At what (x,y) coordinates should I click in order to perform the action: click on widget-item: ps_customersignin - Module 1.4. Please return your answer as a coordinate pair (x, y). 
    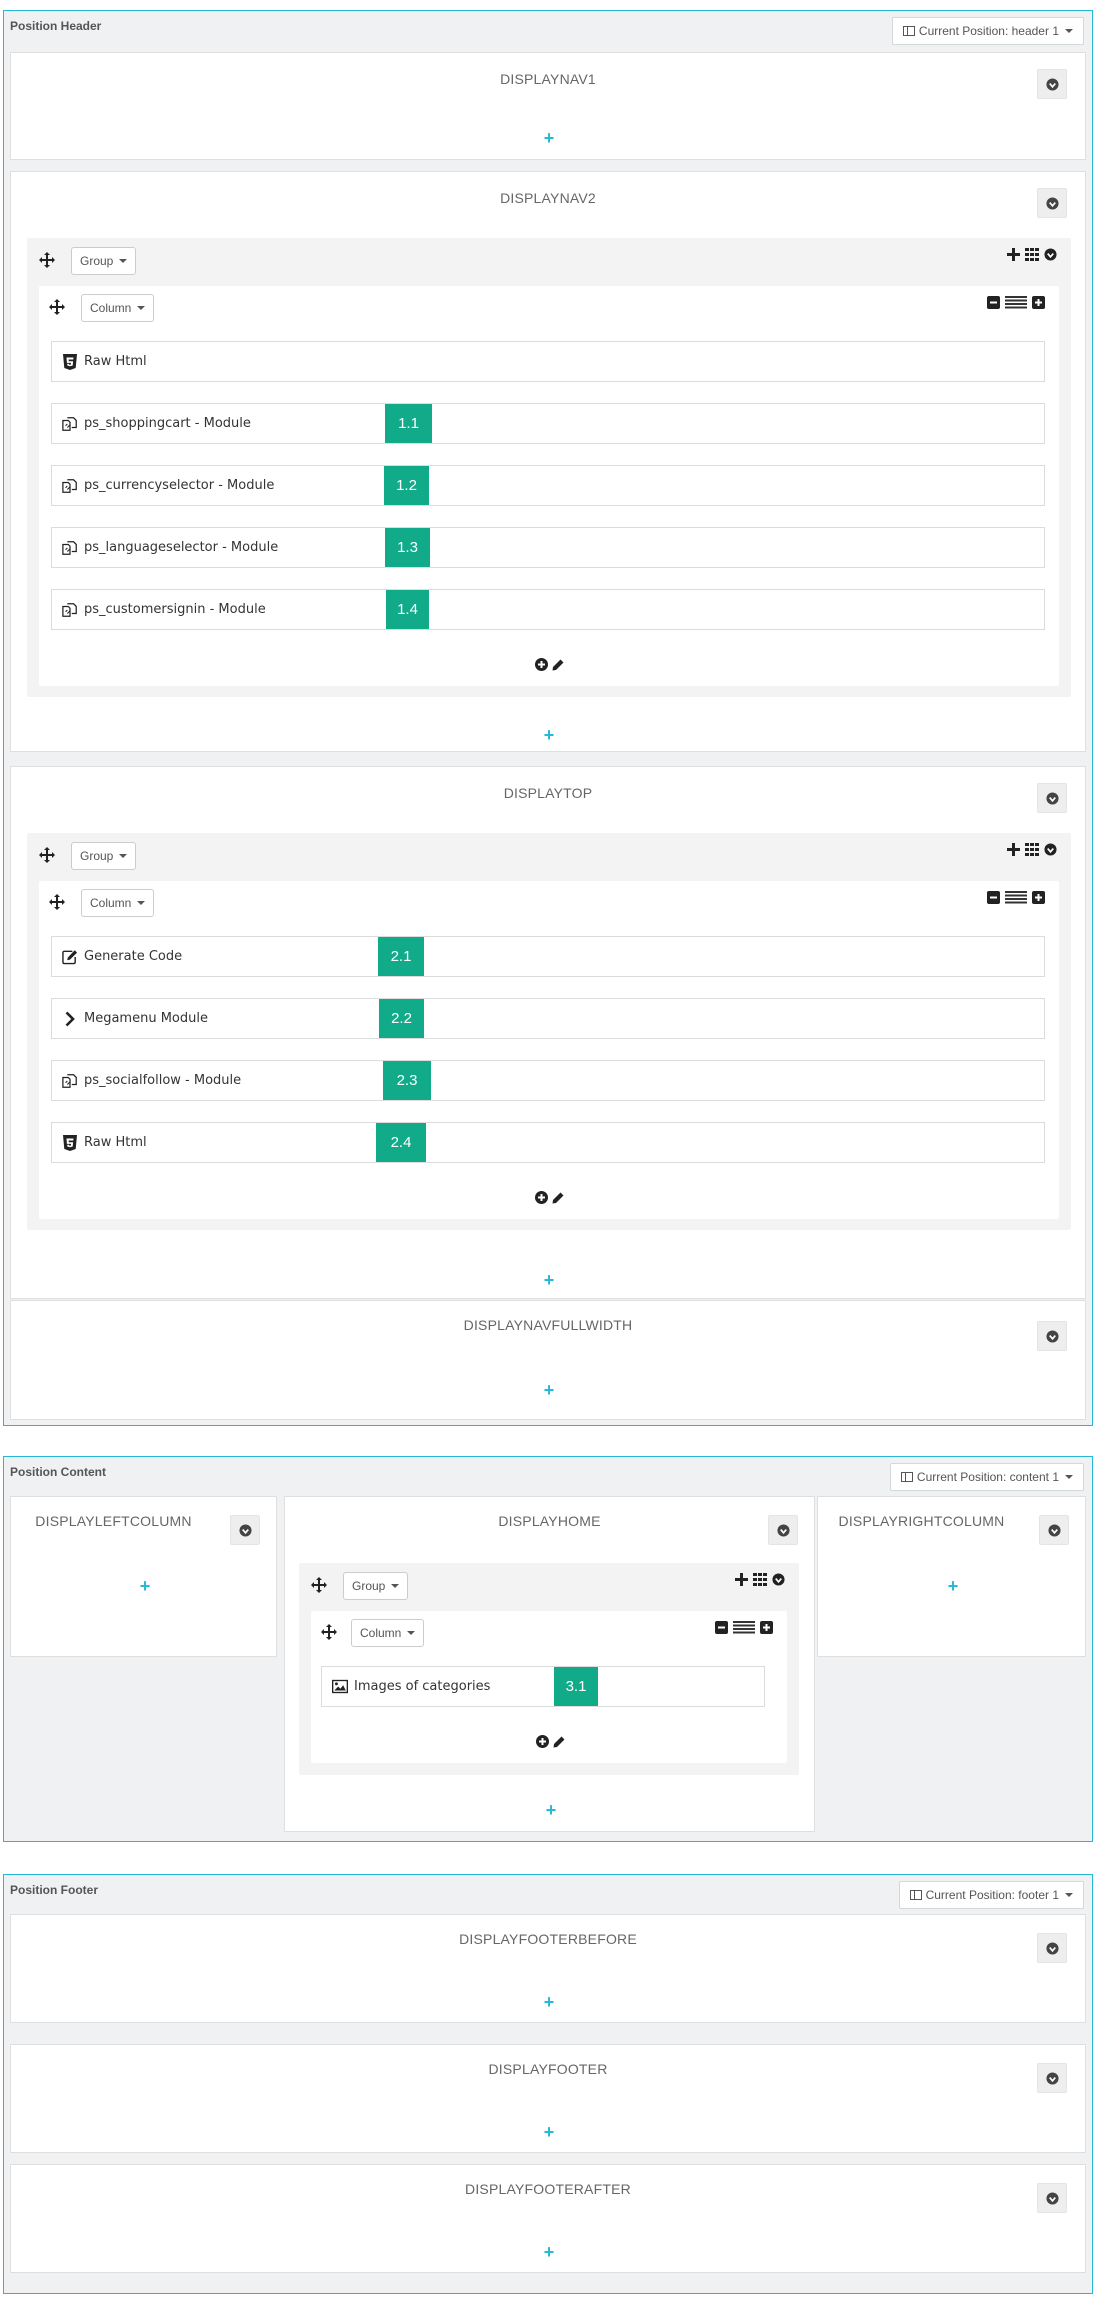
    Looking at the image, I should click on (548, 609).